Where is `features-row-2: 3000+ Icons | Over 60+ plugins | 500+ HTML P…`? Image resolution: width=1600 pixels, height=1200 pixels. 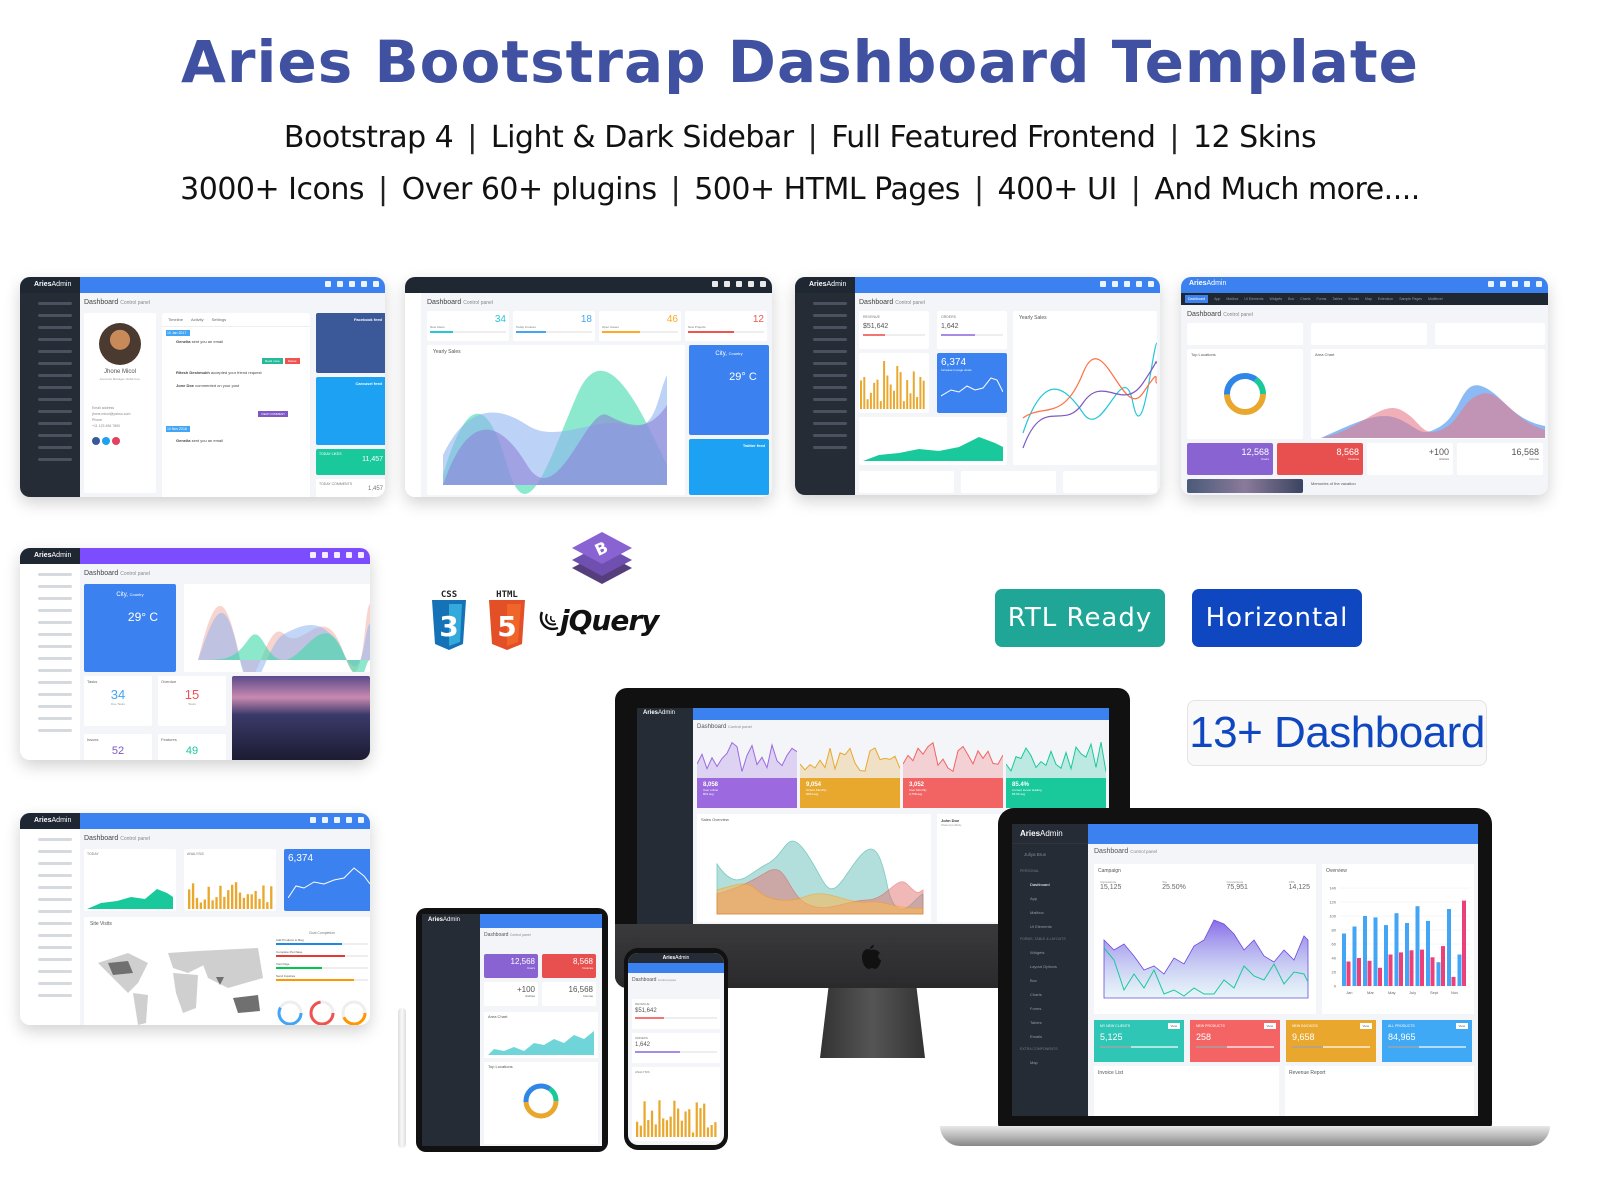 features-row-2: 3000+ Icons | Over 60+ plugins | 500+ HTML P… is located at coordinates (800, 189).